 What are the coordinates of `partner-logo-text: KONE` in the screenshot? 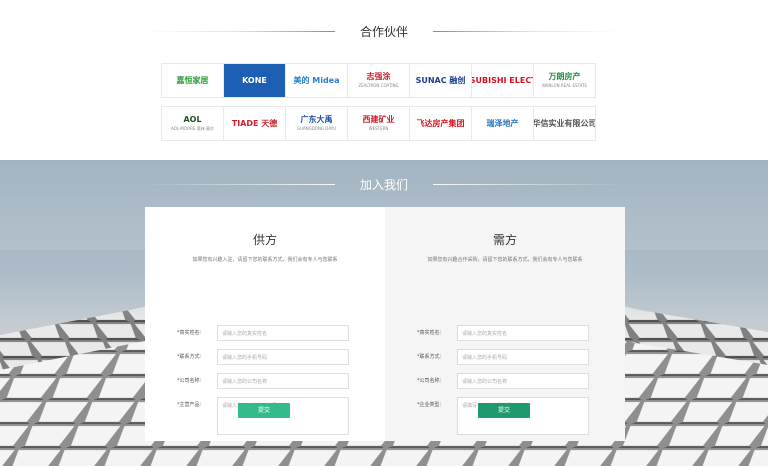 It's located at (254, 80).